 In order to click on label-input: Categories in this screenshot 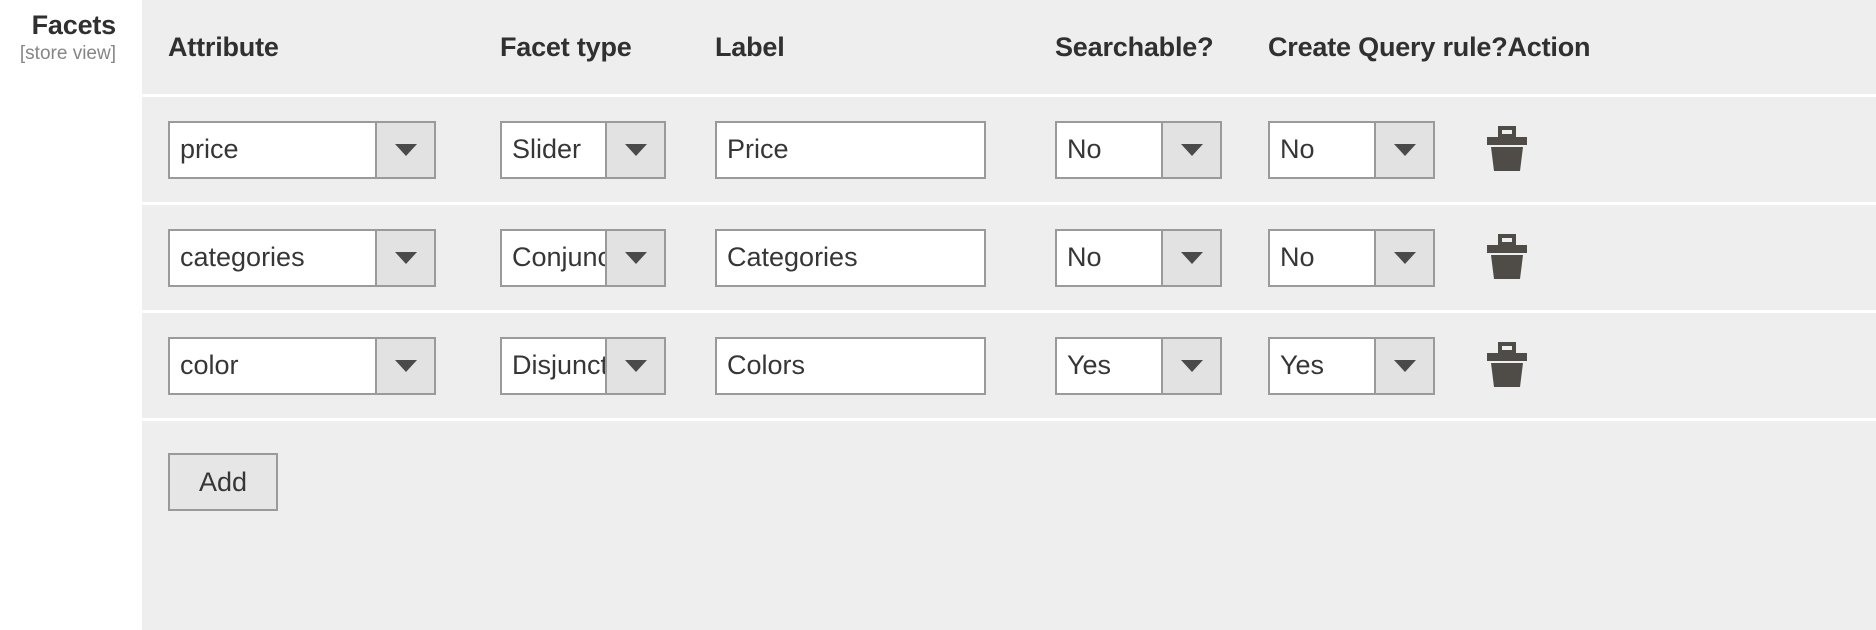, I will do `click(850, 257)`.